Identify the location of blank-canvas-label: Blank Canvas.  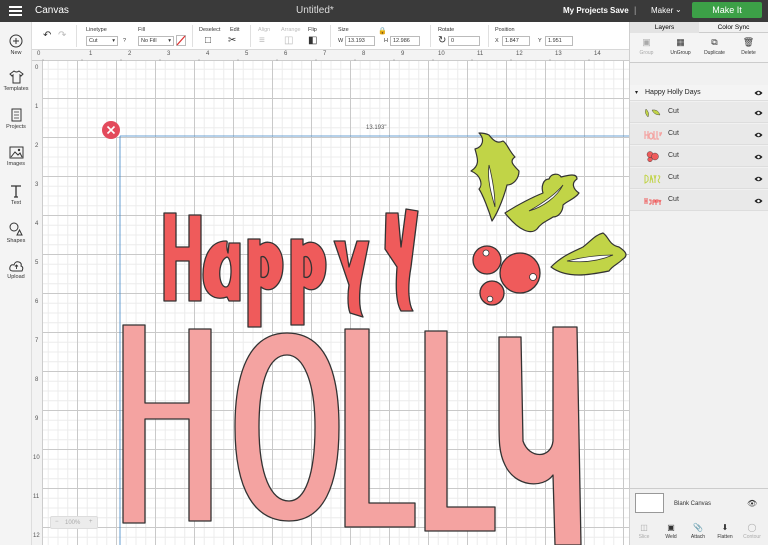
(693, 504).